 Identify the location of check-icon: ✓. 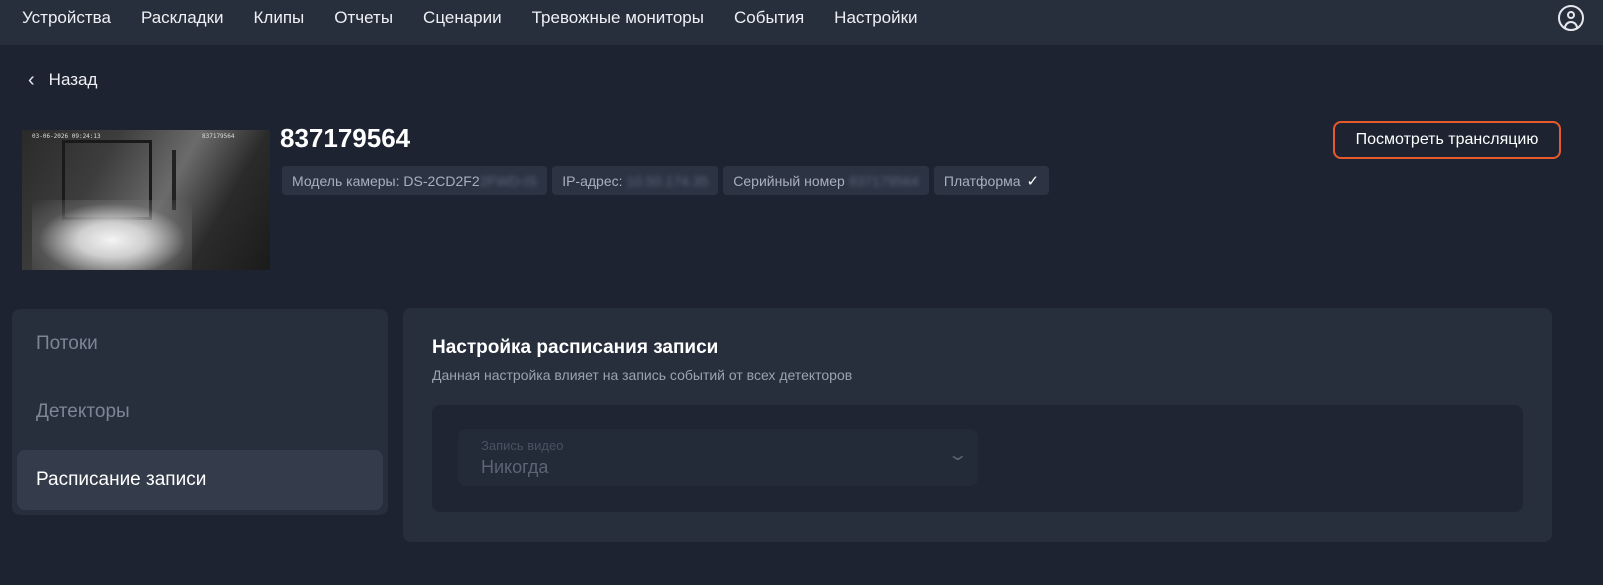
(1033, 181).